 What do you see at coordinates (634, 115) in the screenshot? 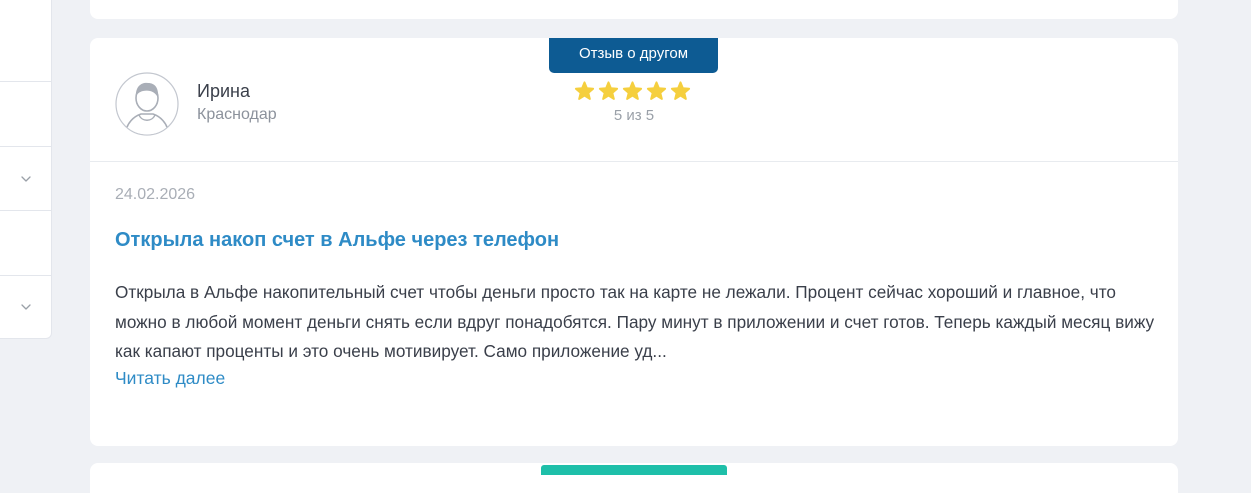
I see `rating-text: 5 из 5` at bounding box center [634, 115].